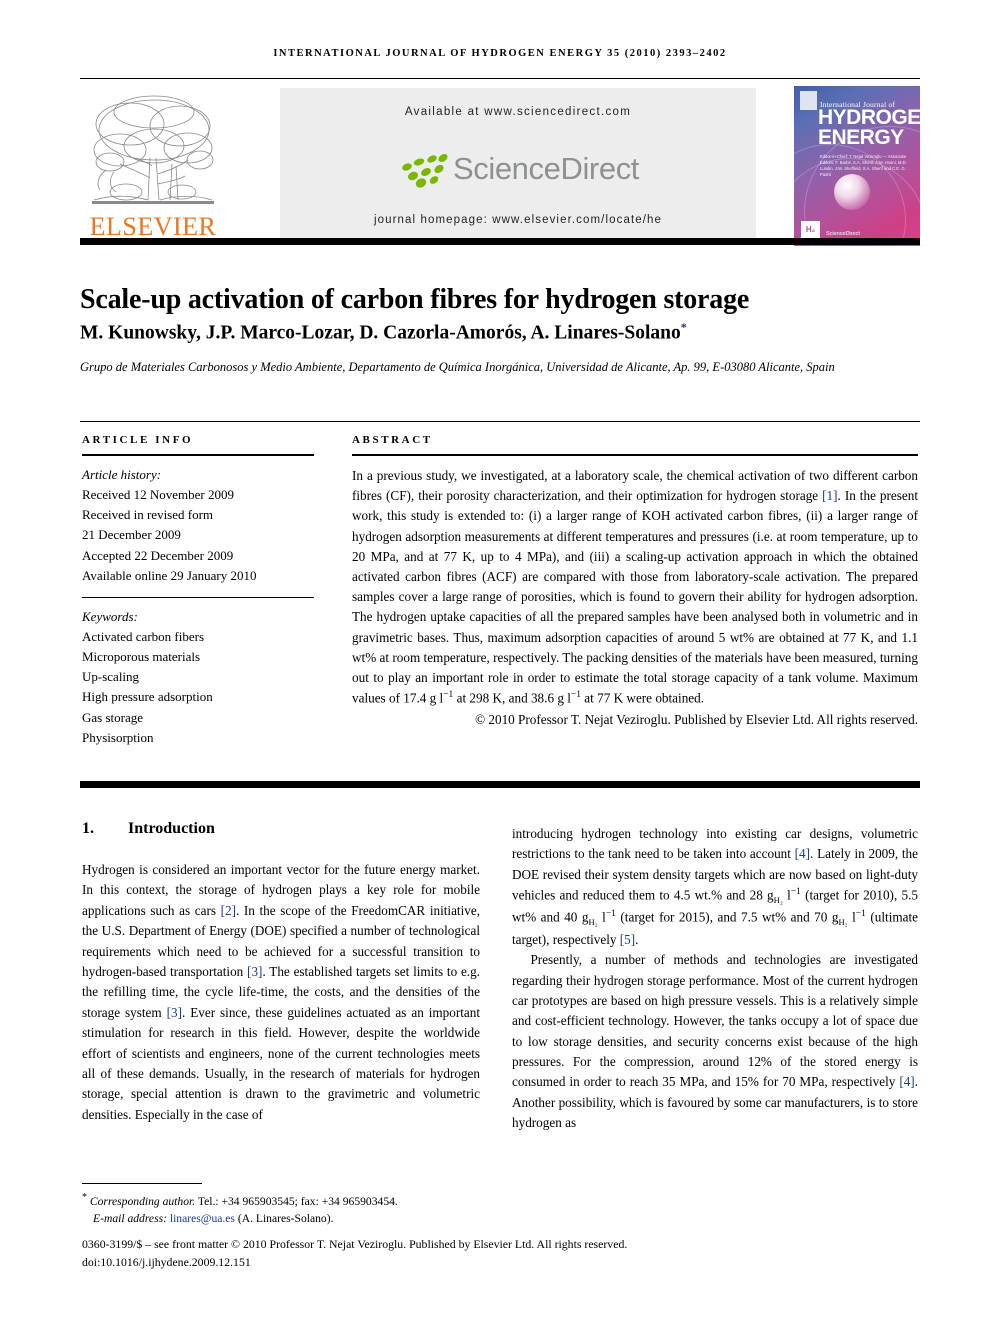 Image resolution: width=992 pixels, height=1323 pixels. Describe the element at coordinates (198, 597) in the screenshot. I see `keywords-divider` at that location.